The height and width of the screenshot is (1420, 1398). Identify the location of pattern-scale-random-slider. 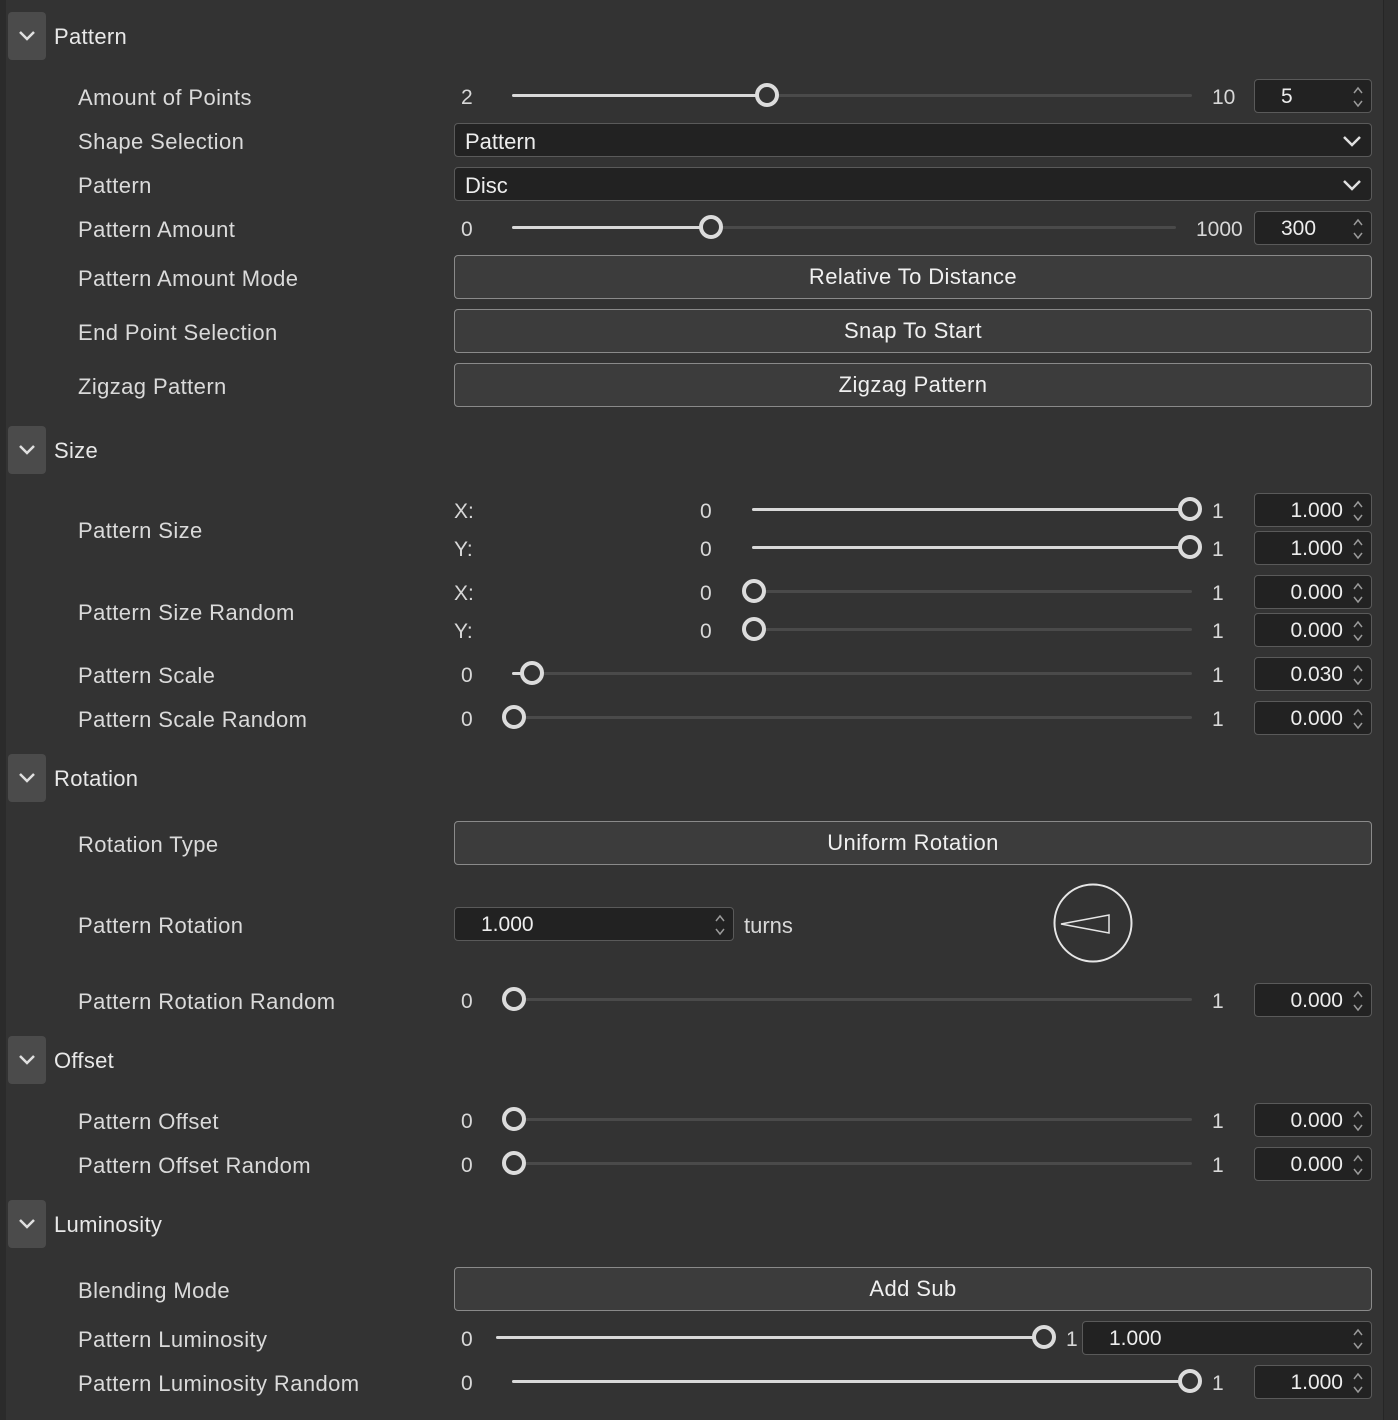
(847, 717).